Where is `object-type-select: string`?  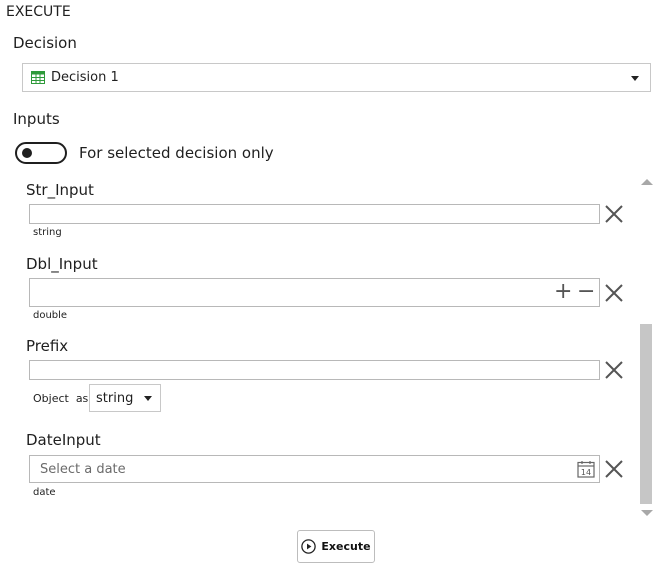
object-type-select: string is located at coordinates (125, 398).